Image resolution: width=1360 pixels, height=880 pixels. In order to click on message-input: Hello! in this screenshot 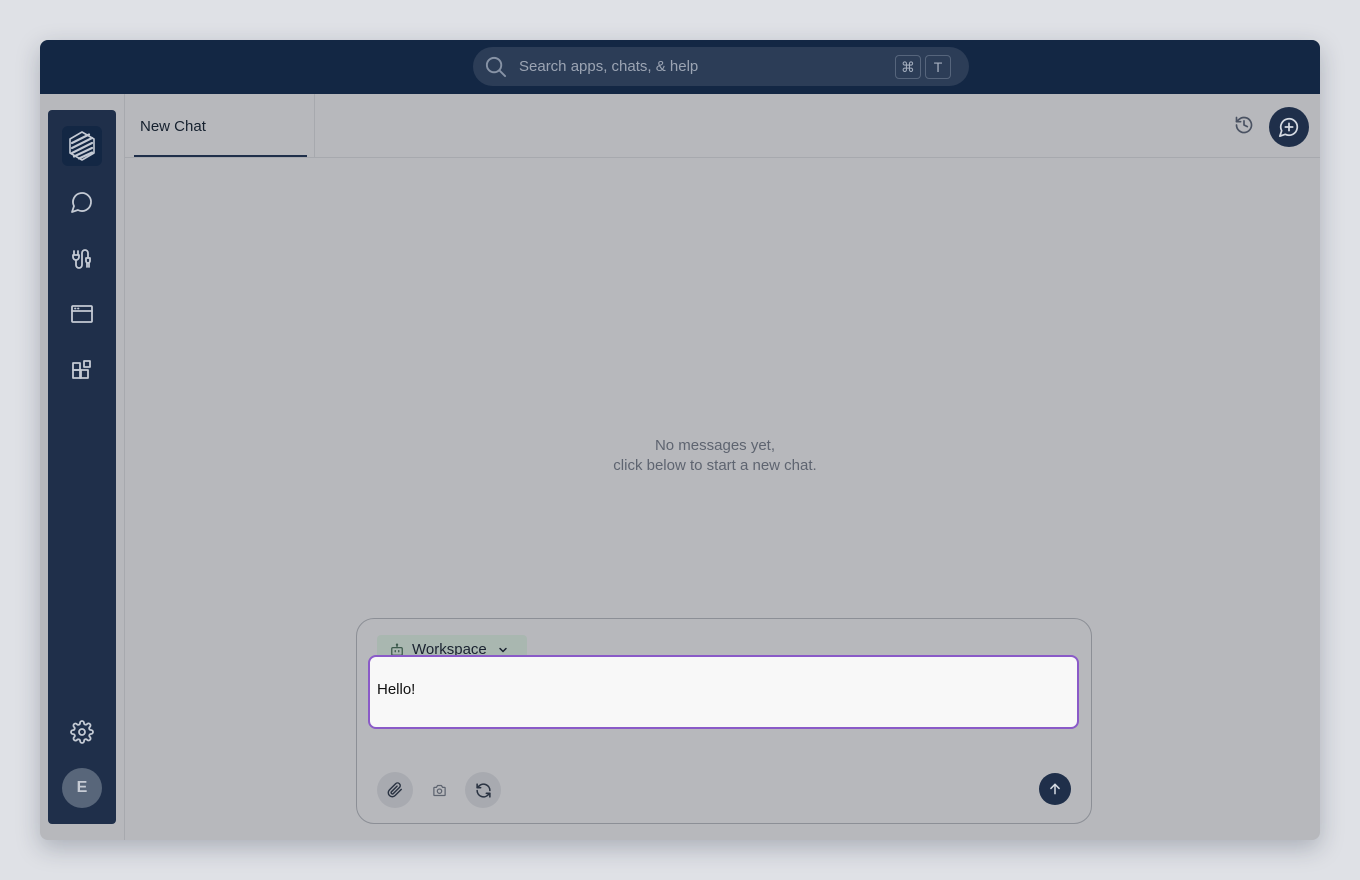, I will do `click(723, 692)`.